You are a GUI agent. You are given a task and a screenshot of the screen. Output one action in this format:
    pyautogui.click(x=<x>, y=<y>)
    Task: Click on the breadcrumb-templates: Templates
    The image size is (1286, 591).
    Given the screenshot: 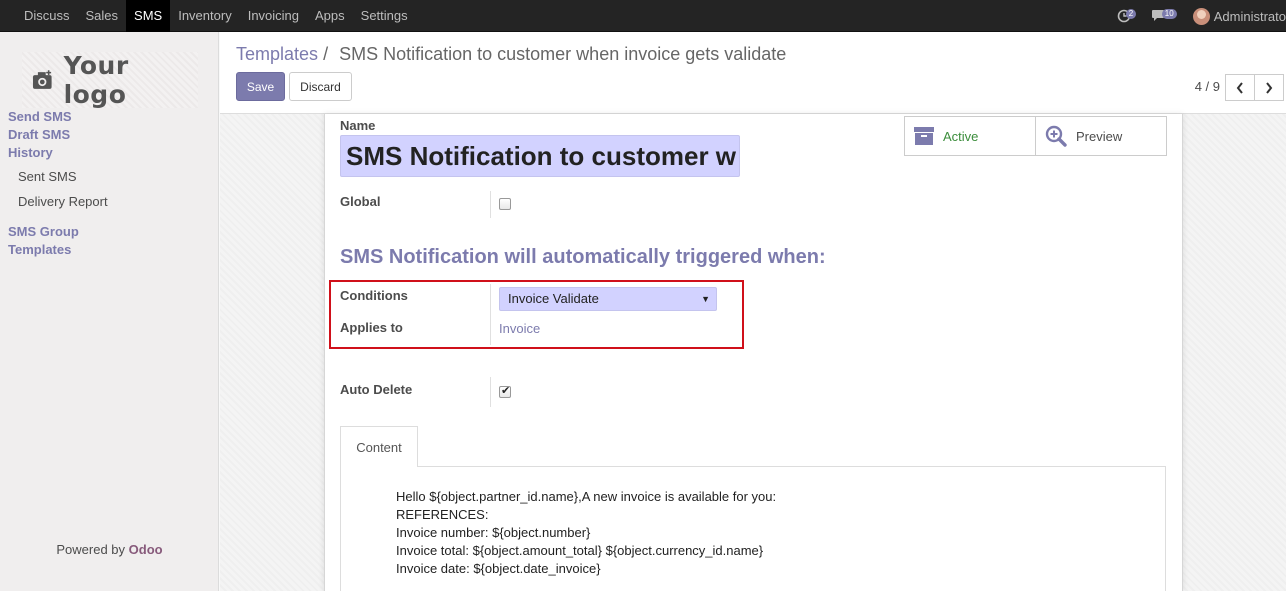 What is the action you would take?
    pyautogui.click(x=277, y=54)
    